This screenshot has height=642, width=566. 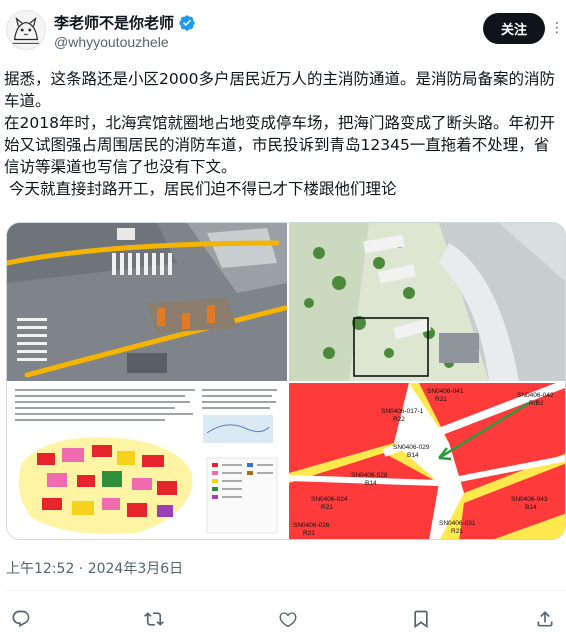 I want to click on verified-badge-icon, so click(x=187, y=23).